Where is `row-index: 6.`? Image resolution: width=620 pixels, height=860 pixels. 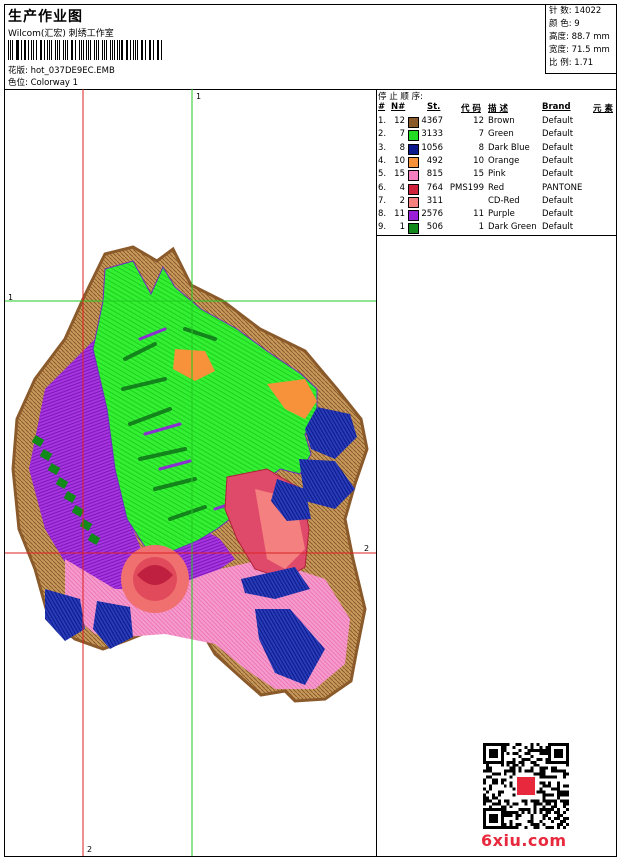 row-index: 6. is located at coordinates (382, 187).